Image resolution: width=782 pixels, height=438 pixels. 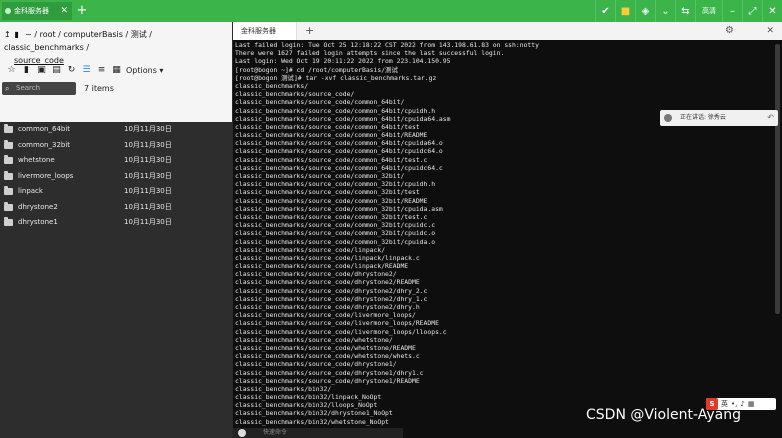 What do you see at coordinates (36, 160) in the screenshot?
I see `file-name: whetstone` at bounding box center [36, 160].